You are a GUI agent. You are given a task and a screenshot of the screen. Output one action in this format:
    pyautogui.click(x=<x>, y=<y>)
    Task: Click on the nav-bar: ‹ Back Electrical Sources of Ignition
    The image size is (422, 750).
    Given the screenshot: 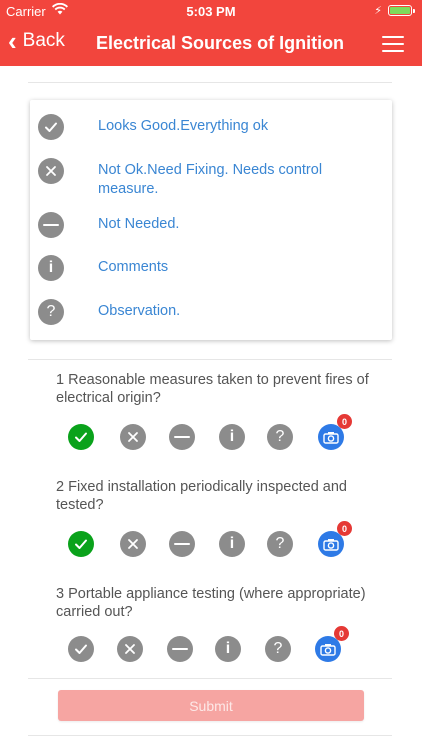 What is the action you would take?
    pyautogui.click(x=211, y=44)
    